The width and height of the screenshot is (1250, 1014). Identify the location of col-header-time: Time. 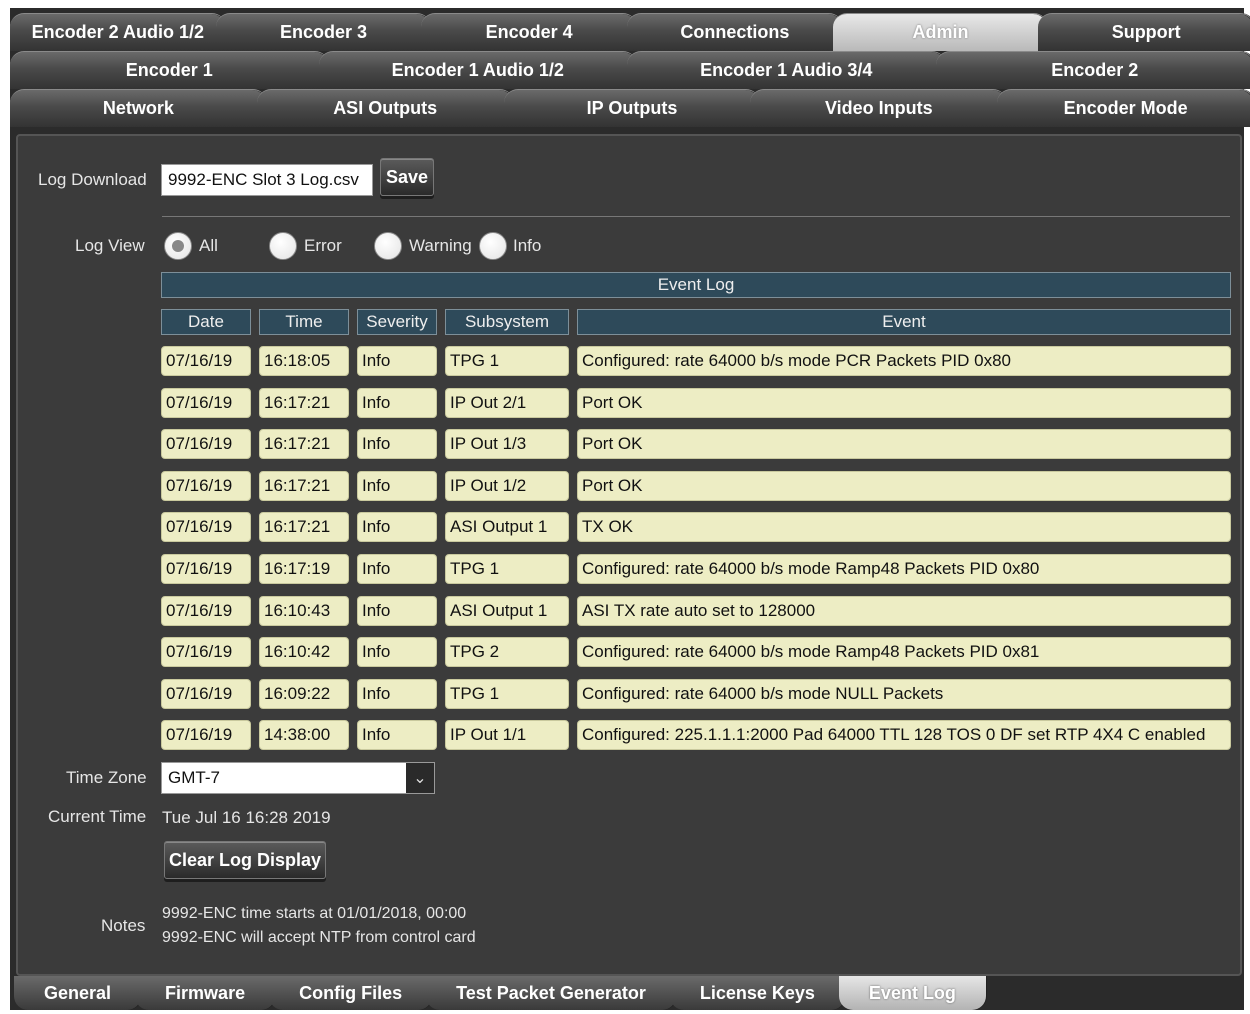
(304, 322).